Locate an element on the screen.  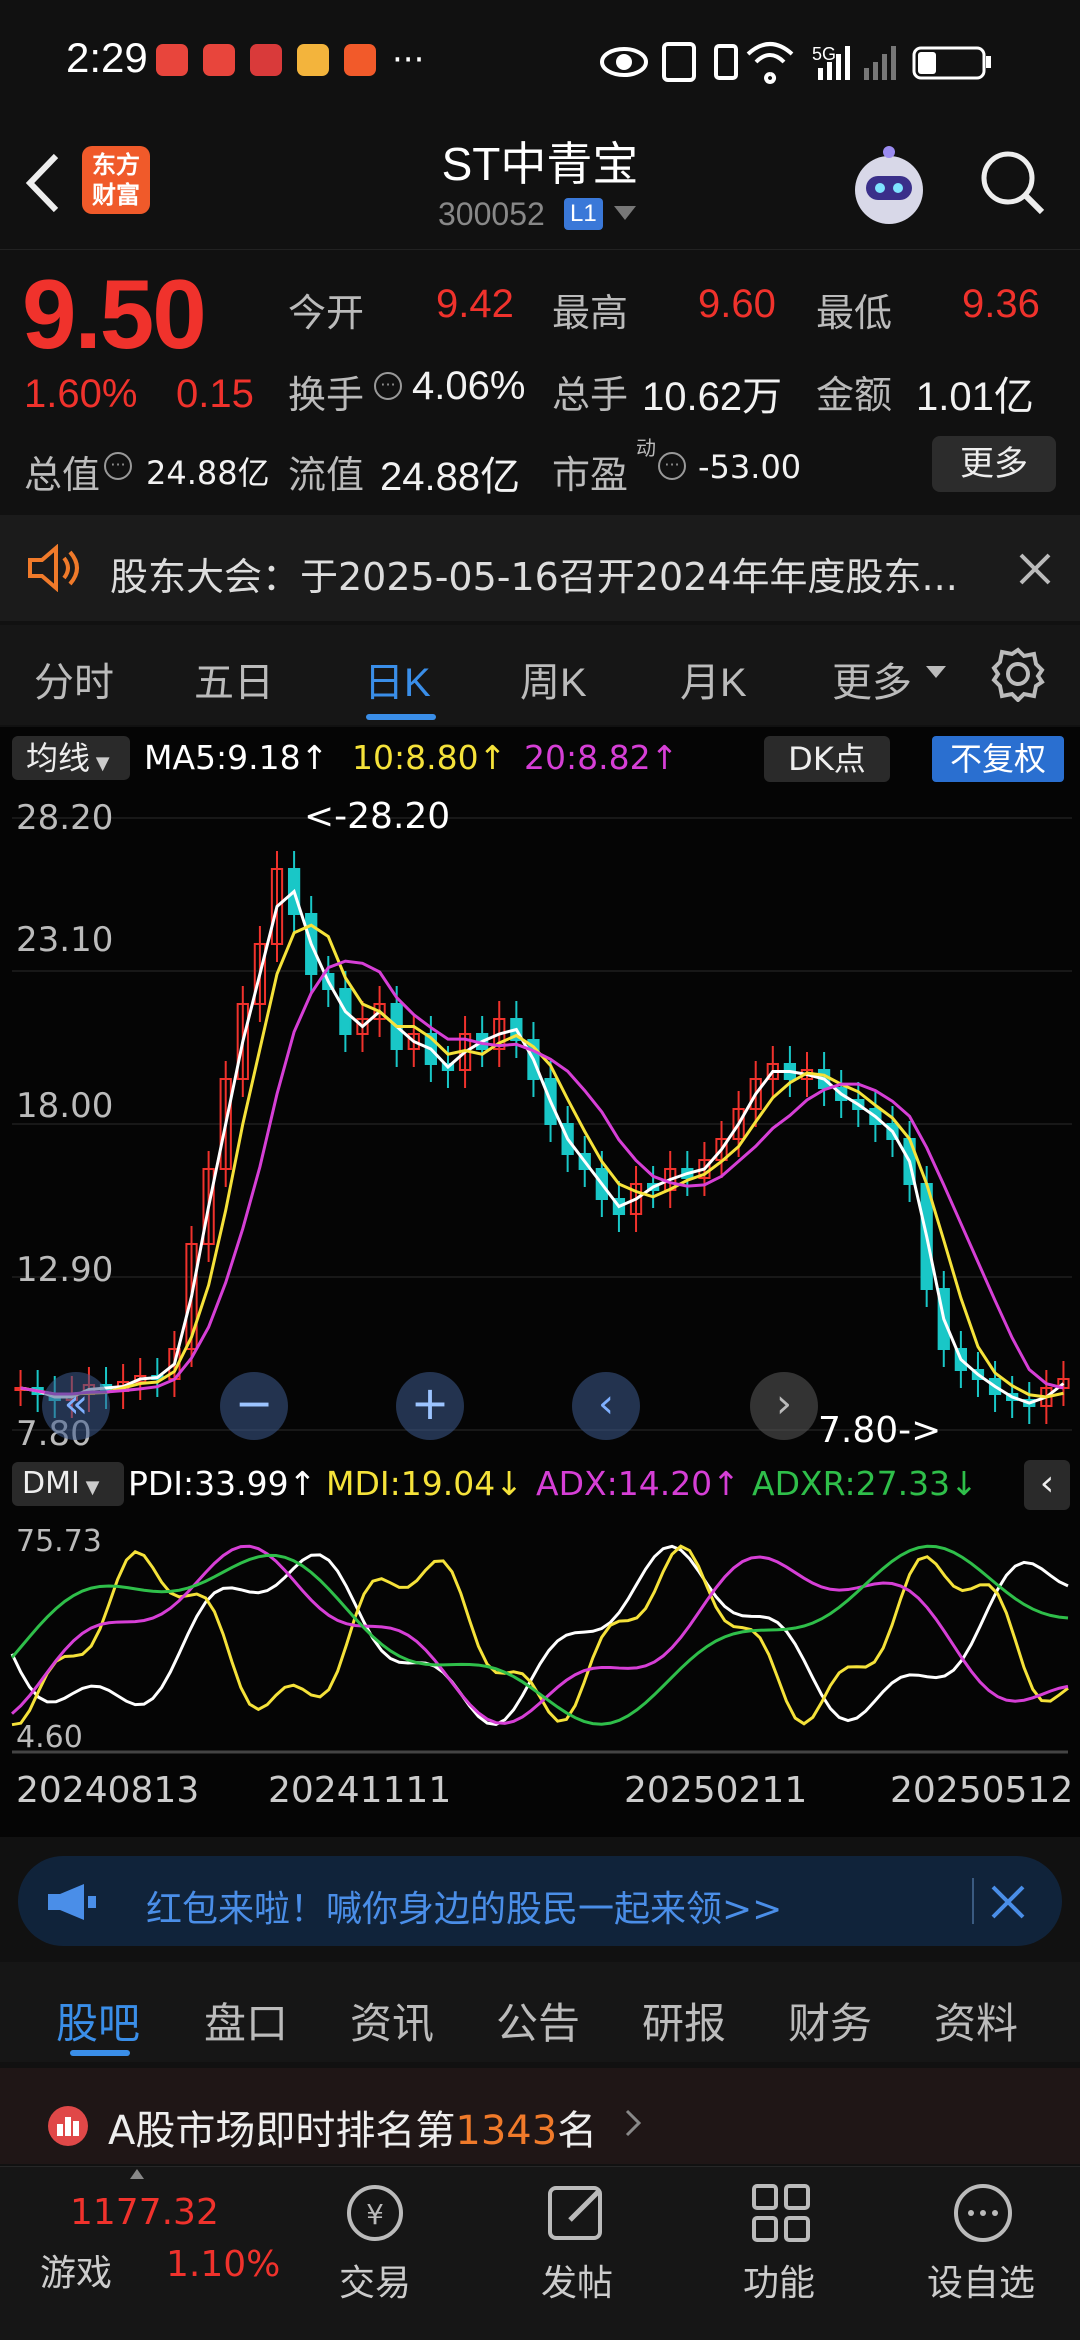
index-pct: 1.10% is located at coordinates (223, 2264).